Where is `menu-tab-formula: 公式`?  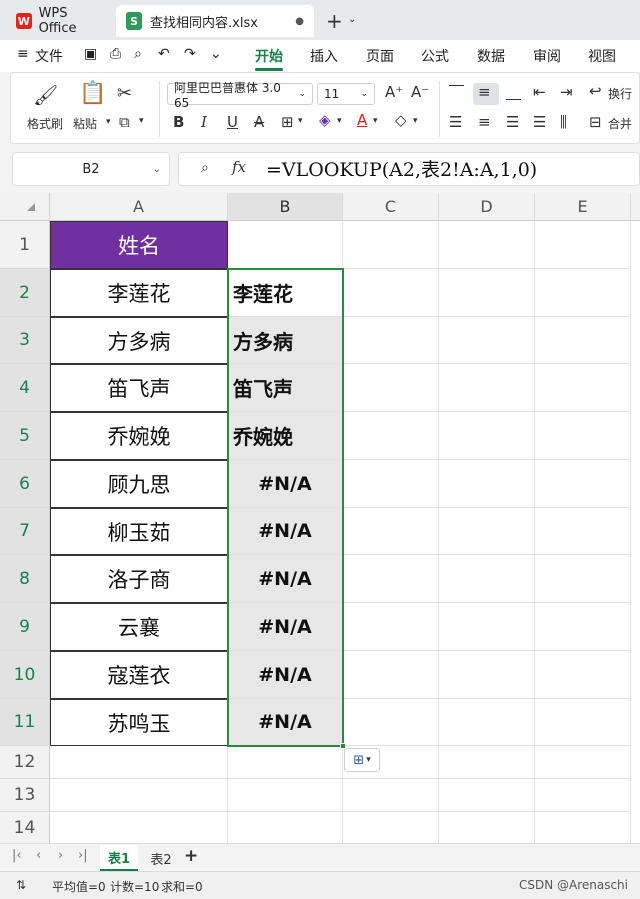
menu-tab-formula: 公式 is located at coordinates (435, 56).